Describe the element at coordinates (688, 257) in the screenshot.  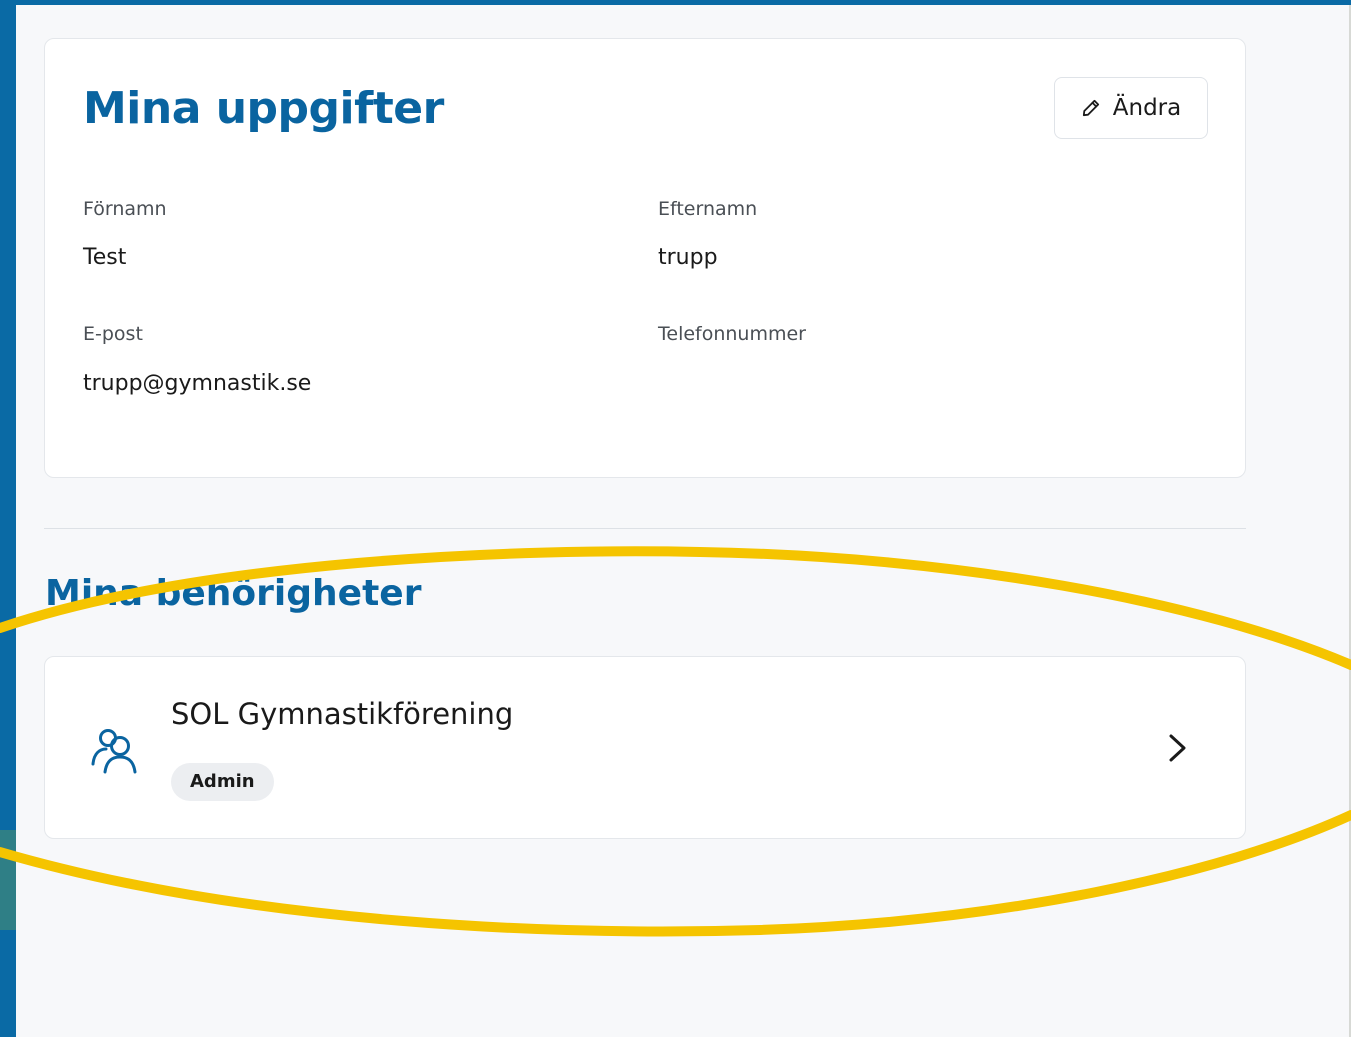
I see `last-name-value: trupp` at that location.